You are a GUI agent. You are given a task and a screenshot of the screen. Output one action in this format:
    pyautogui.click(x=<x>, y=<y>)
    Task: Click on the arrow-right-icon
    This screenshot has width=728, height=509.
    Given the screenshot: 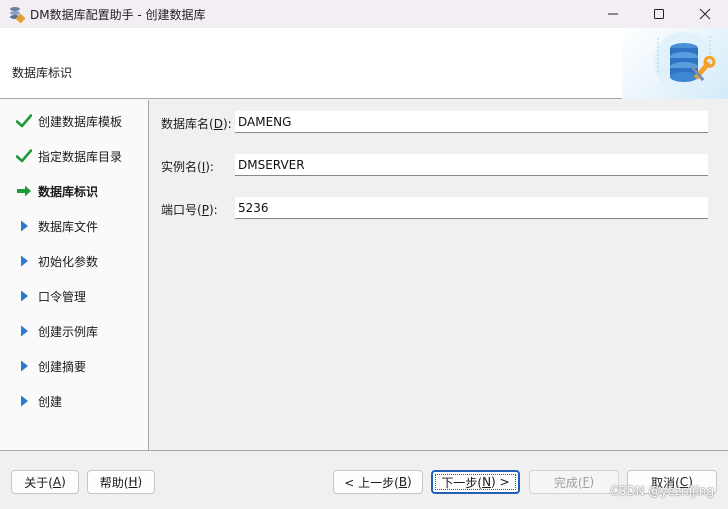 What is the action you would take?
    pyautogui.click(x=24, y=191)
    